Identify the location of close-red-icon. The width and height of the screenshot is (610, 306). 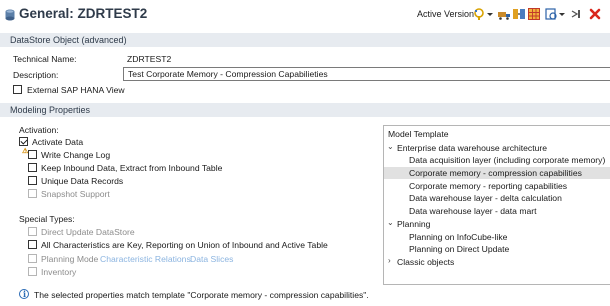
(595, 14).